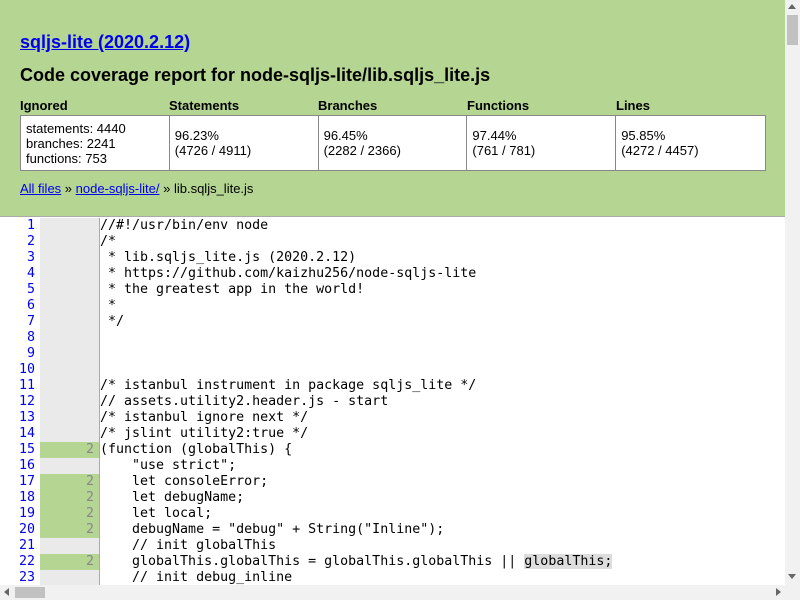 The width and height of the screenshot is (800, 600). What do you see at coordinates (20, 306) in the screenshot?
I see `line-number-link: 6` at bounding box center [20, 306].